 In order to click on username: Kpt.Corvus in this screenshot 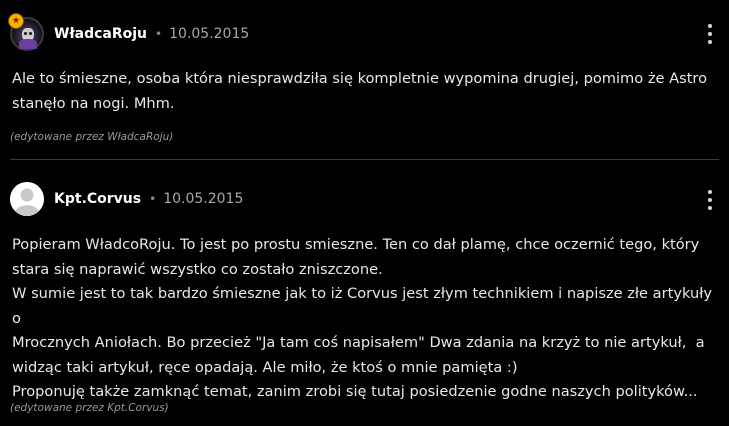, I will do `click(97, 199)`.